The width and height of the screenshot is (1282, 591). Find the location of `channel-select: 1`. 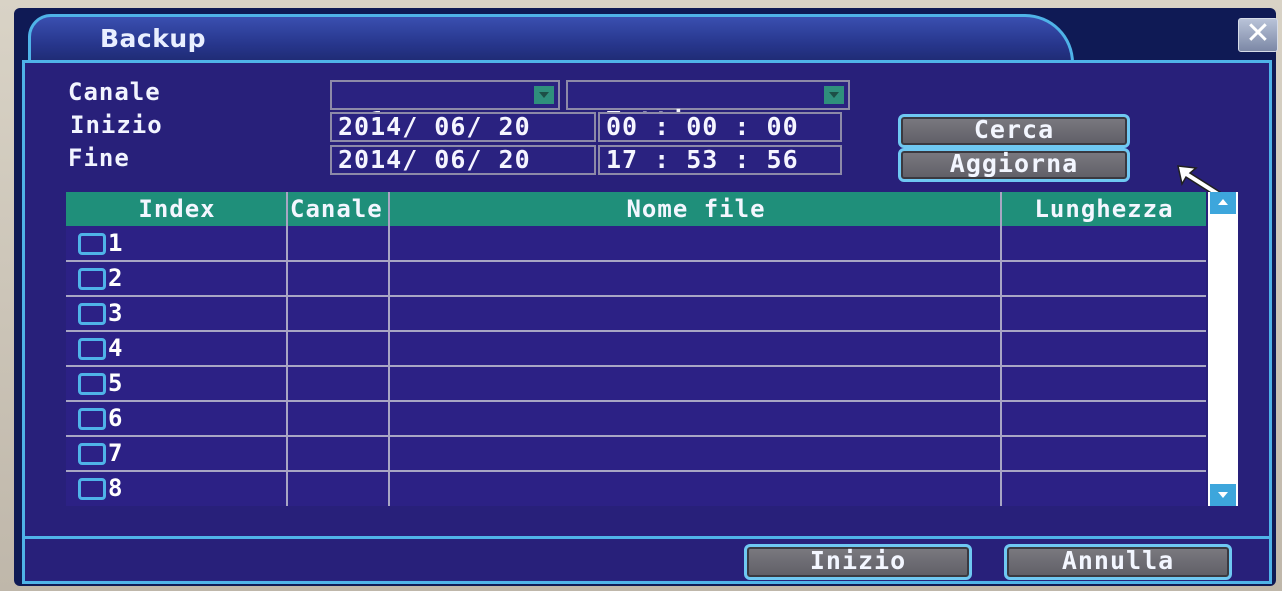

channel-select: 1 is located at coordinates (445, 107).